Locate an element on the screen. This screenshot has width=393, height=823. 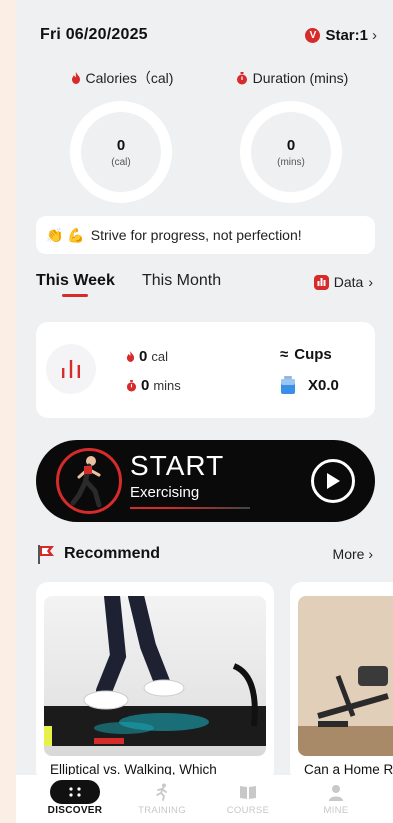
nav-course: COURSE is located at coordinates (248, 797).